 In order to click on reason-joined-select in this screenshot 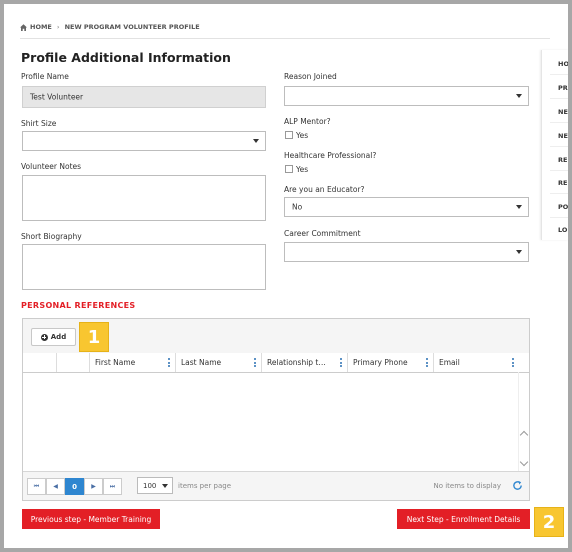, I will do `click(406, 96)`.